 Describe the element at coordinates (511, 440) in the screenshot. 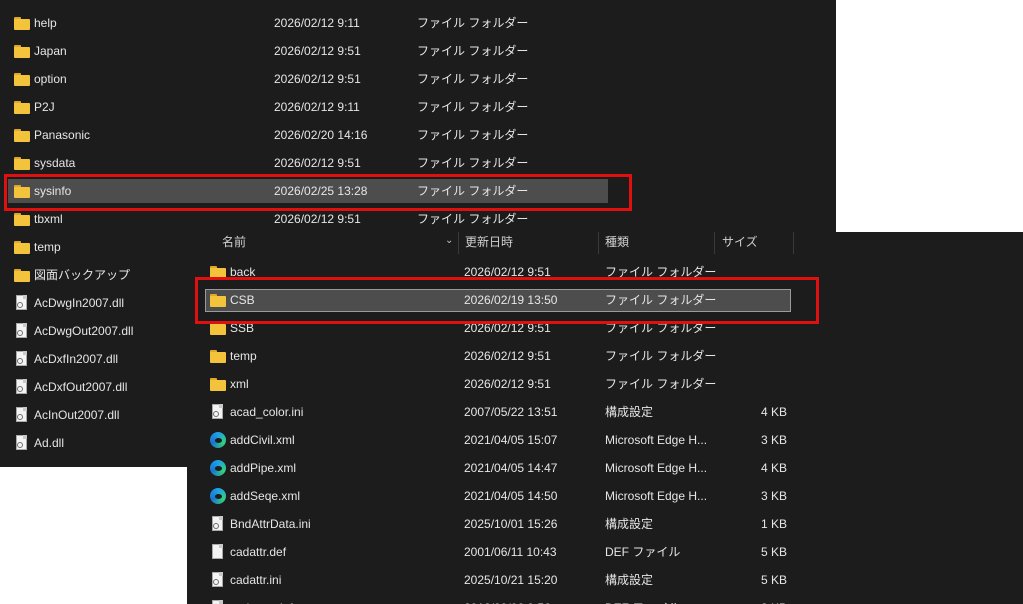

I see `file-date: 2021/04/05 15:07` at that location.